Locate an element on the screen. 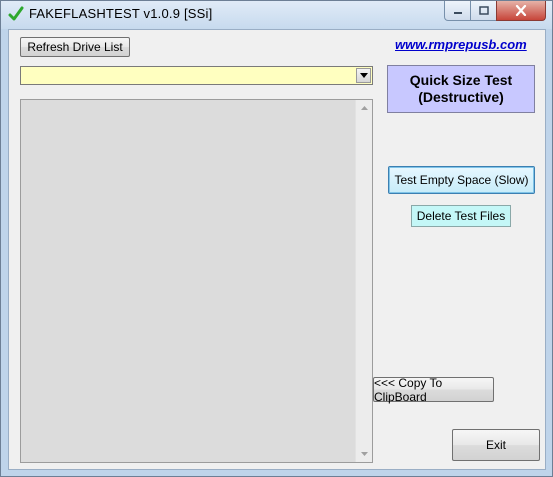  exit-button: Exit is located at coordinates (496, 445).